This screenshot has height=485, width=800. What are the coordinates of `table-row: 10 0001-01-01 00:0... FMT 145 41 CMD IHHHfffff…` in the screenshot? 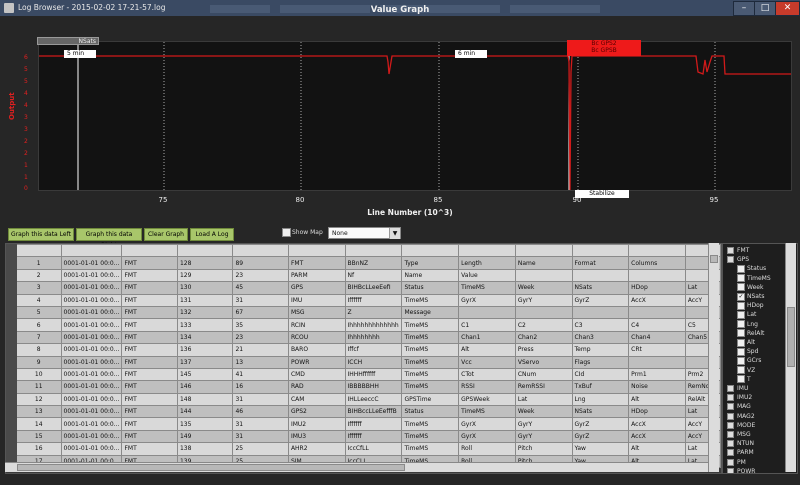 It's located at (363, 374).